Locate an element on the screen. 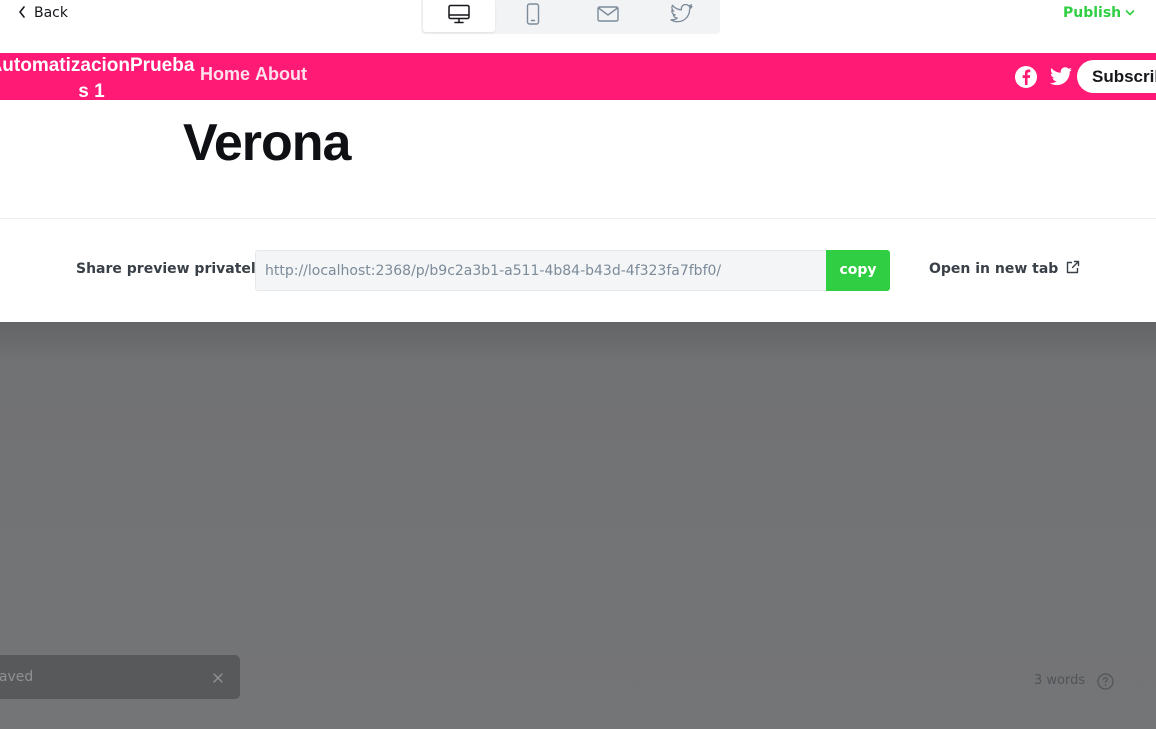 This screenshot has height=729, width=1156. mail-icon is located at coordinates (608, 16).